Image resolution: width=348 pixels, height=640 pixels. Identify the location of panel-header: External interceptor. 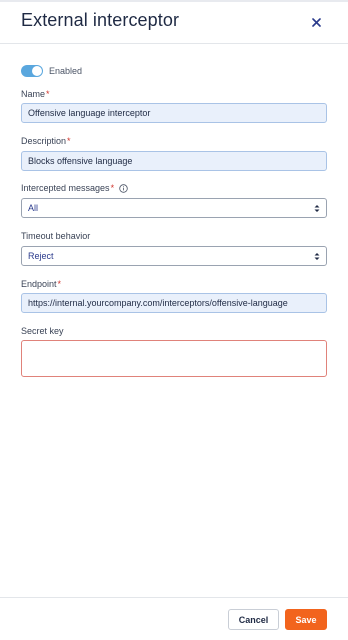
(174, 23).